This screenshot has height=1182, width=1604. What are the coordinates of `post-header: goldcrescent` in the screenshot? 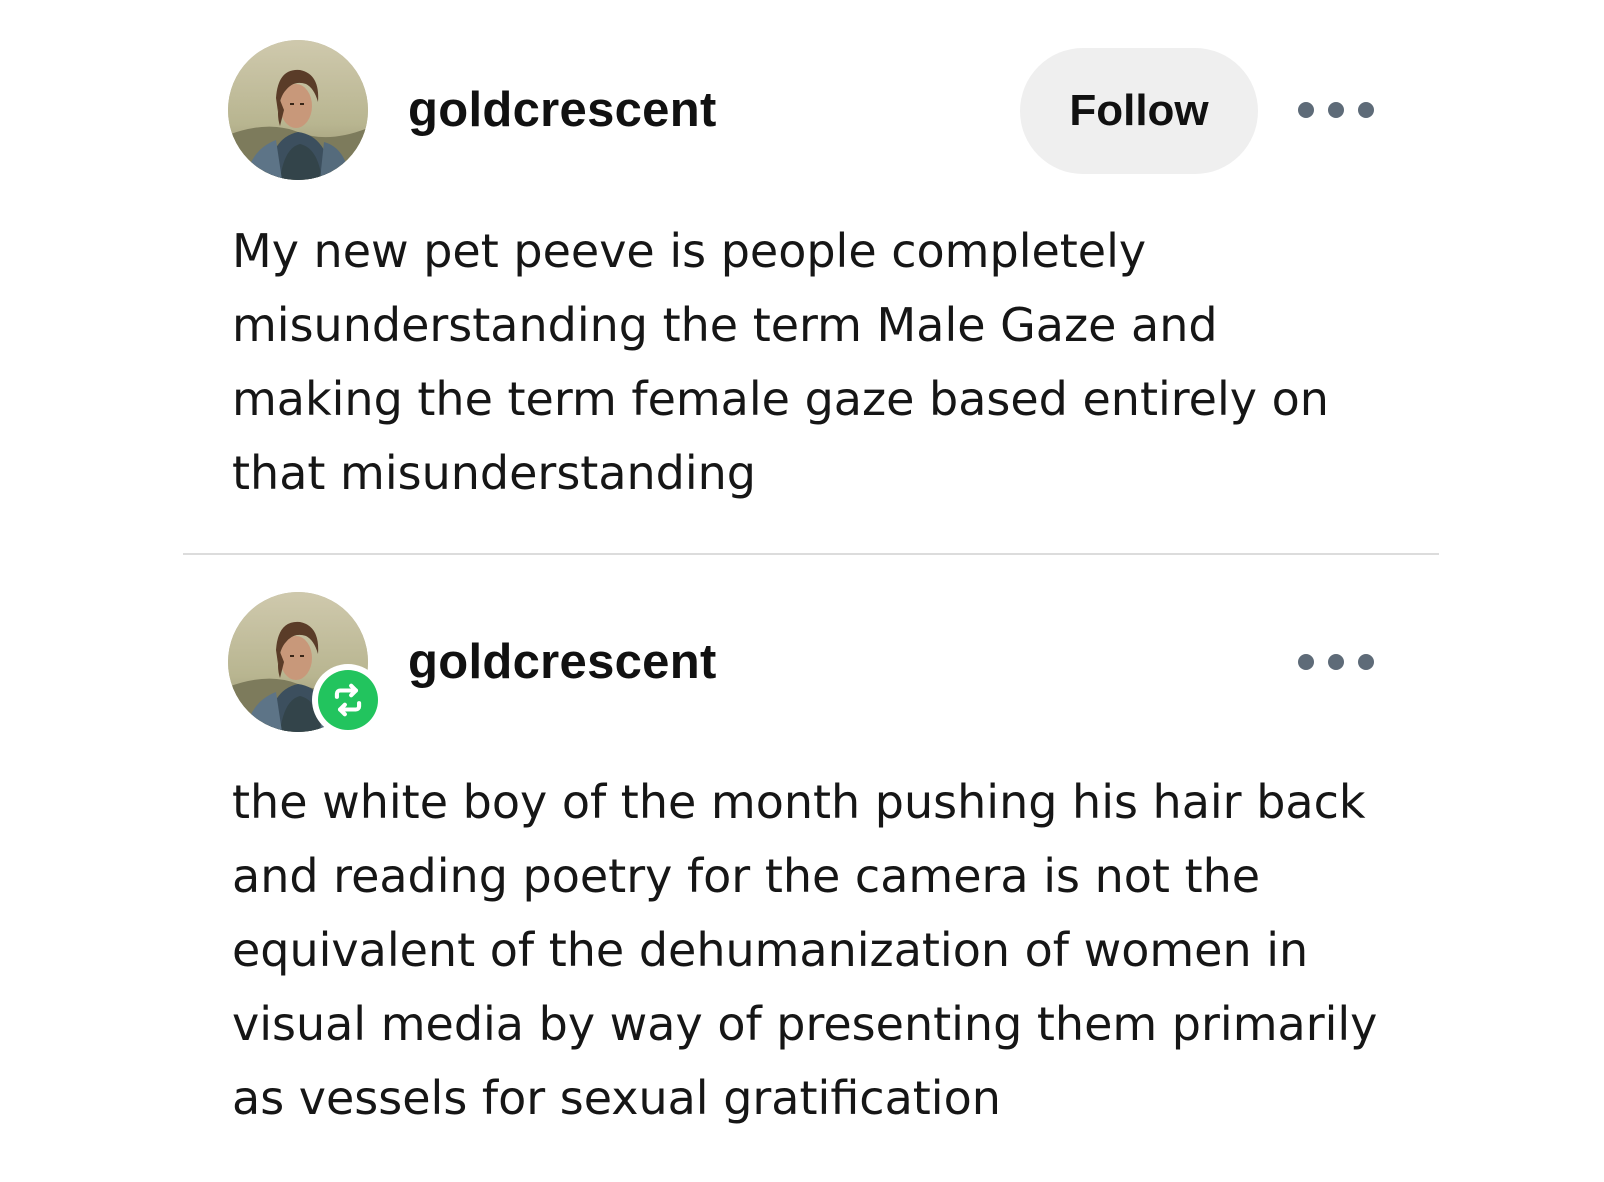 It's located at (802, 664).